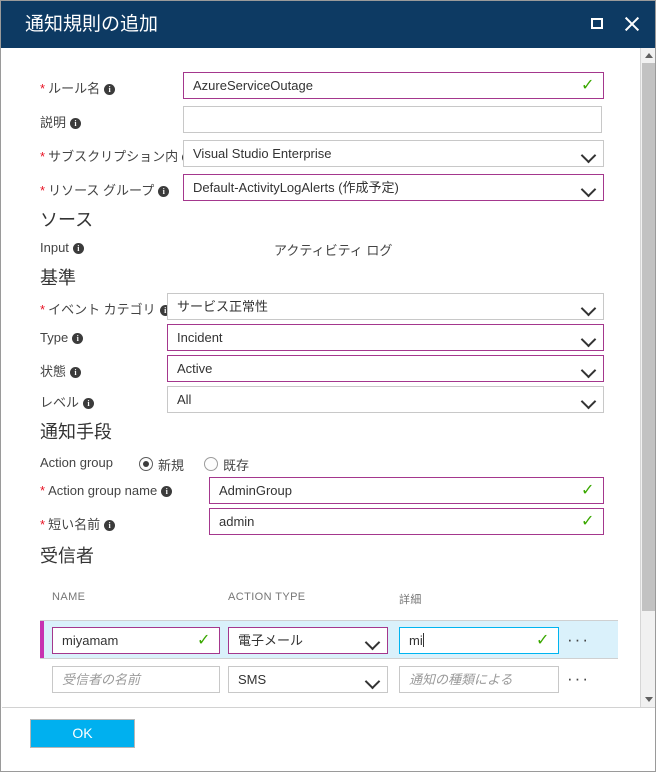 Image resolution: width=656 pixels, height=772 pixels. Describe the element at coordinates (423, 640) in the screenshot. I see `text-cursor` at that location.